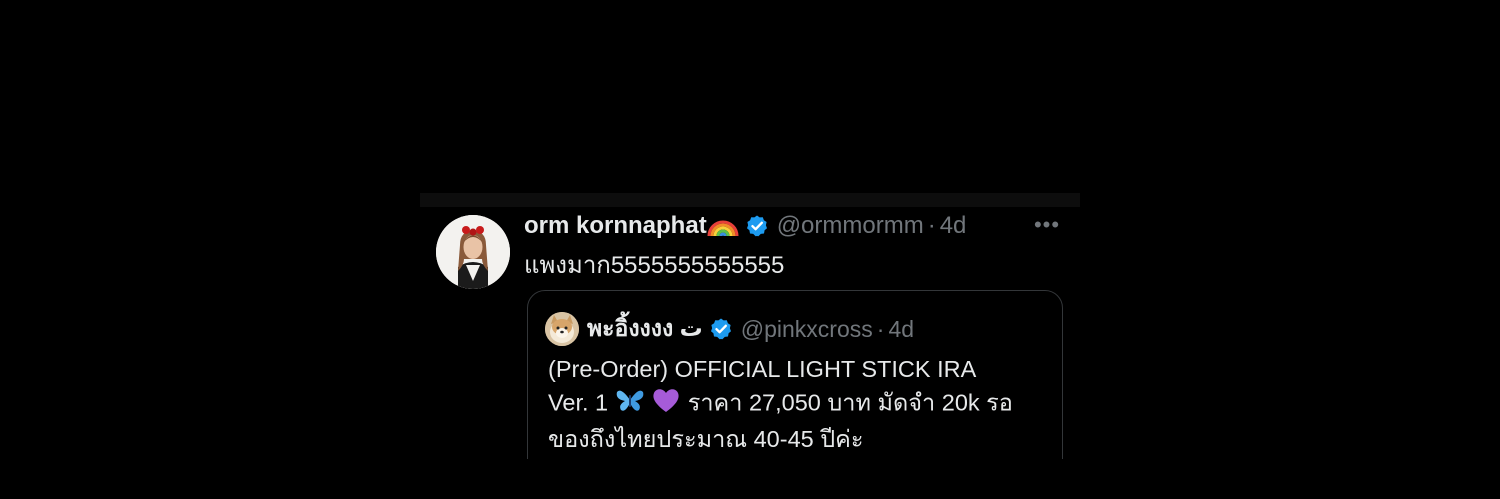  Describe the element at coordinates (807, 329) in the screenshot. I see `quoted-handle: @pinkxcross` at that location.